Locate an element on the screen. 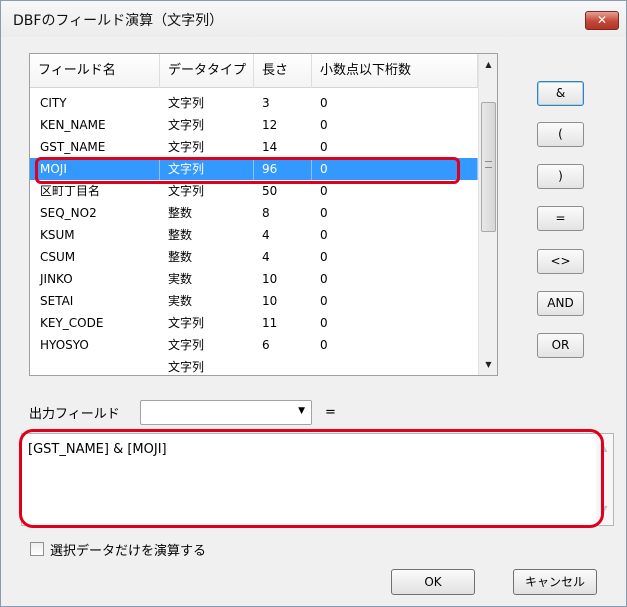 The image size is (627, 607). field-list-header: フィールド名 データタイプ 長さ 小数点以下桁数 is located at coordinates (254, 71).